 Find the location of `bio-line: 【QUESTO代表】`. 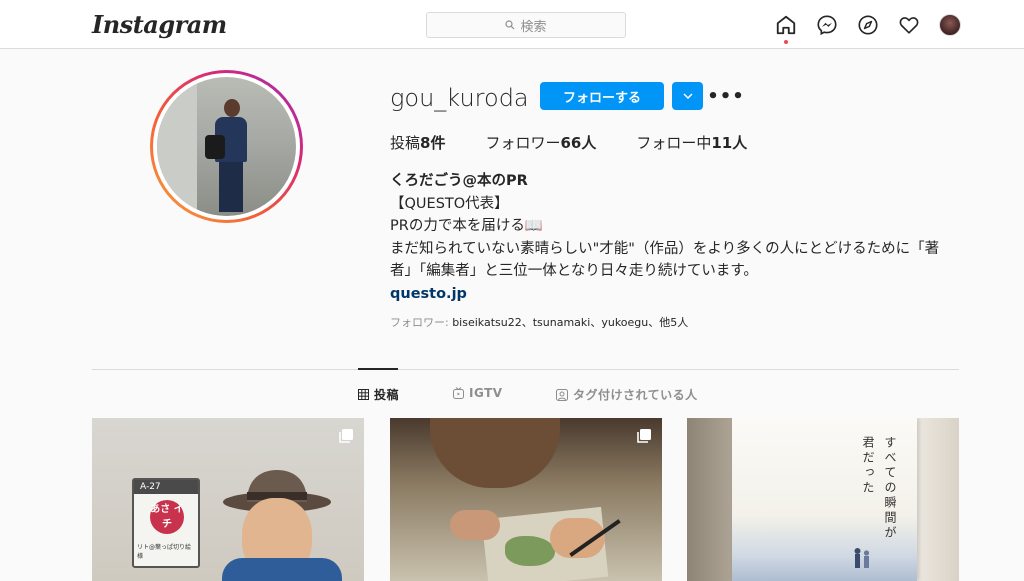

bio-line: 【QUESTO代表】 is located at coordinates (449, 203).